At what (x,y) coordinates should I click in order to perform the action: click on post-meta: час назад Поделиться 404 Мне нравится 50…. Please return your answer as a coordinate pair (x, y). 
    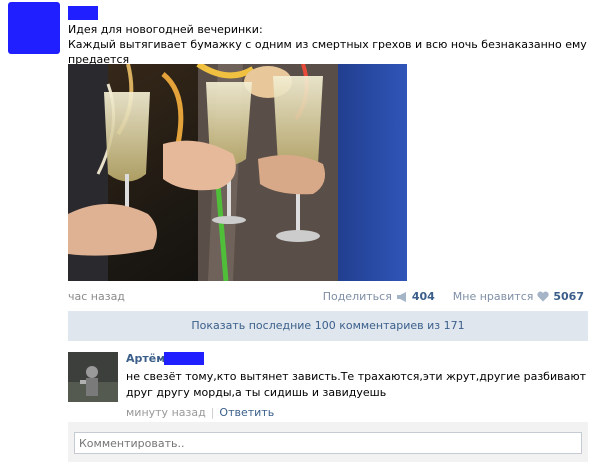
    Looking at the image, I should click on (328, 297).